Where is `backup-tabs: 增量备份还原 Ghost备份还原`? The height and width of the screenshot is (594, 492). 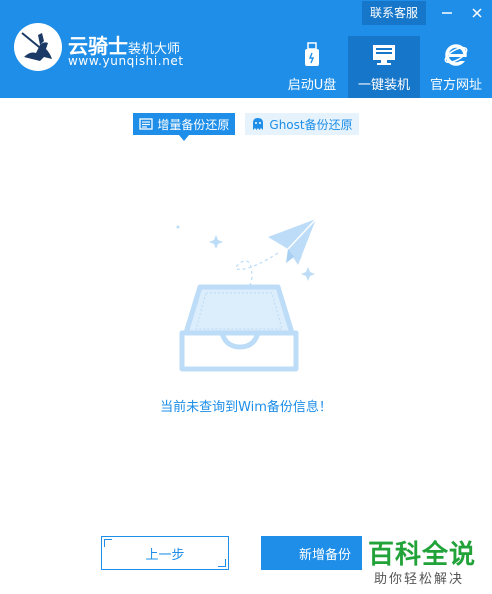
backup-tabs: 增量备份还原 Ghost备份还原 is located at coordinates (246, 127).